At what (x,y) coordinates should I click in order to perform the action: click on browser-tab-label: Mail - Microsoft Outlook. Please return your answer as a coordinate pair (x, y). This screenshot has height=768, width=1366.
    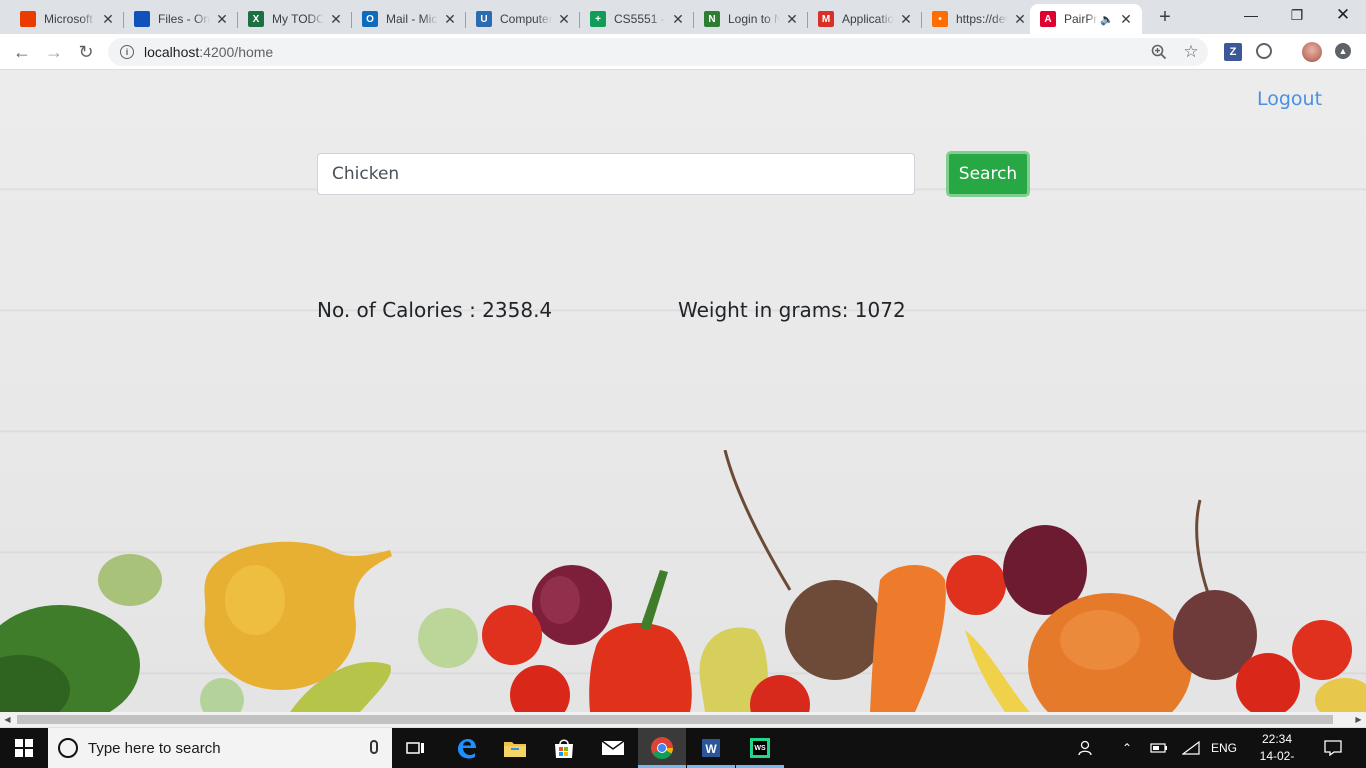
    Looking at the image, I should click on (412, 19).